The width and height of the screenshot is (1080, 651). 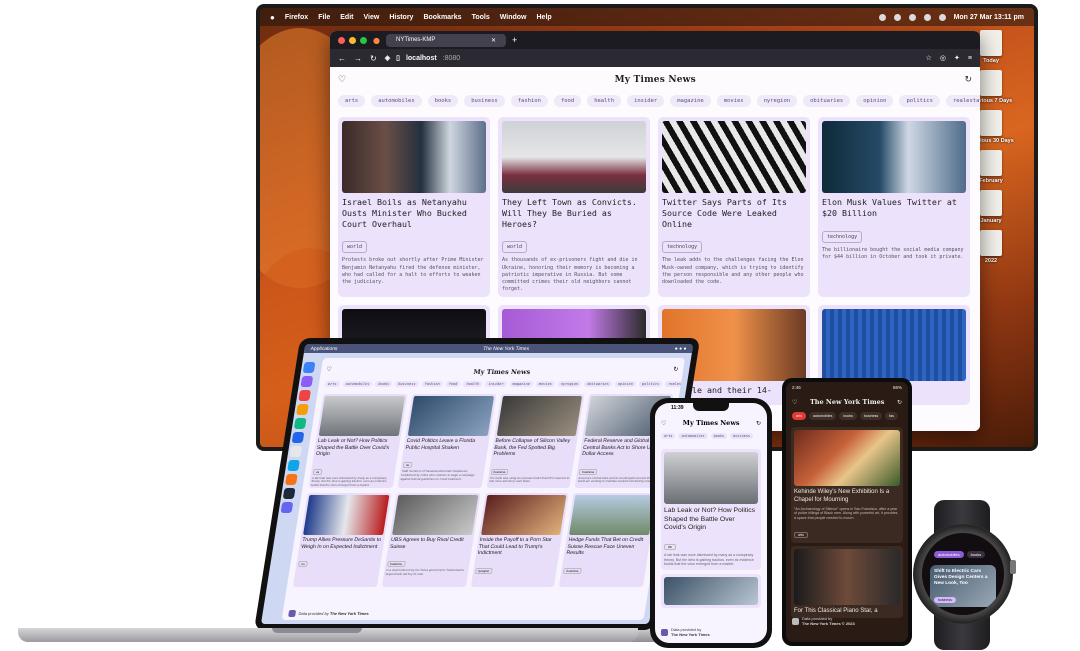 I want to click on music-icon, so click(x=305, y=395).